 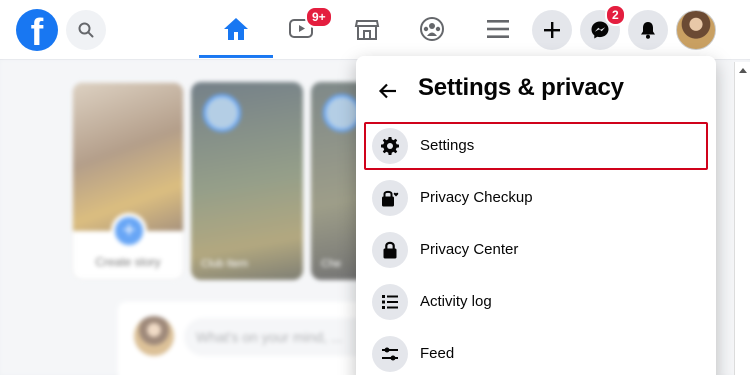 I want to click on groups-icon, so click(x=432, y=29).